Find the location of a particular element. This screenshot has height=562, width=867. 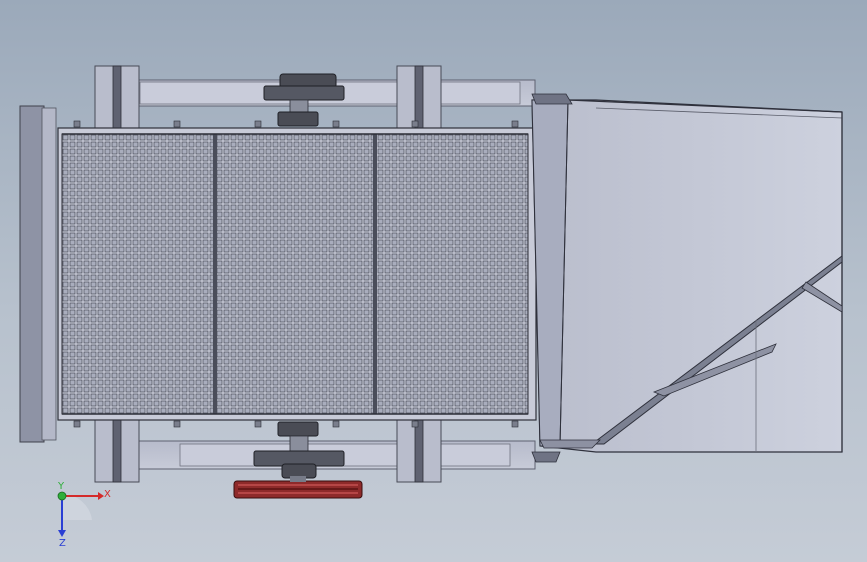

orientation-triad: X Y Z is located at coordinates (84, 515).